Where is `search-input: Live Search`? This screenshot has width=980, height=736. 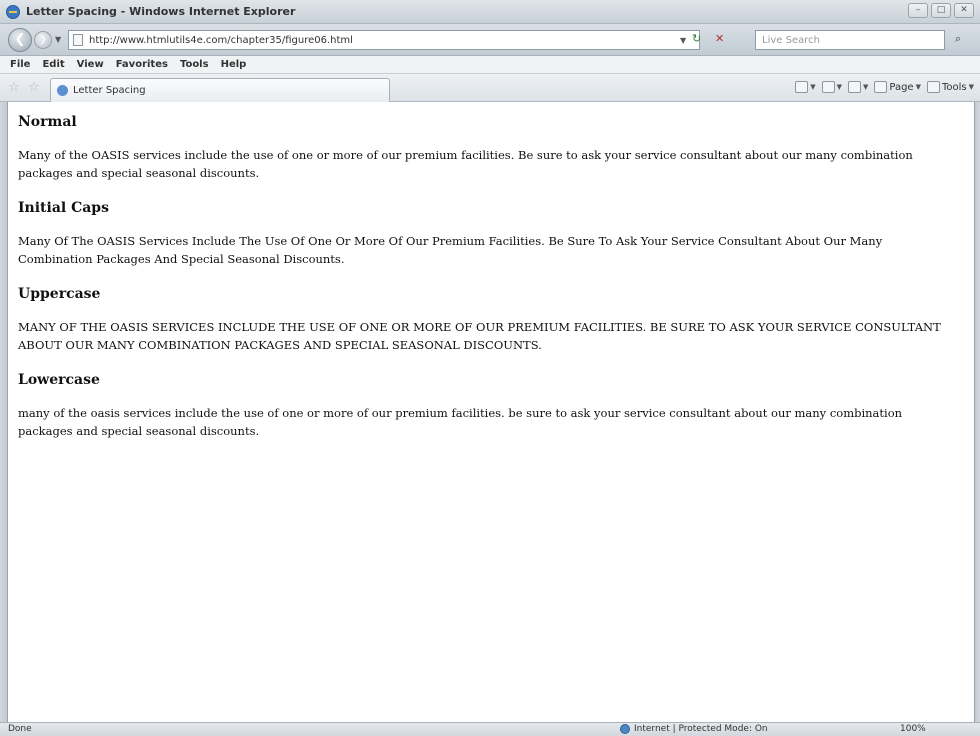 search-input: Live Search is located at coordinates (850, 40).